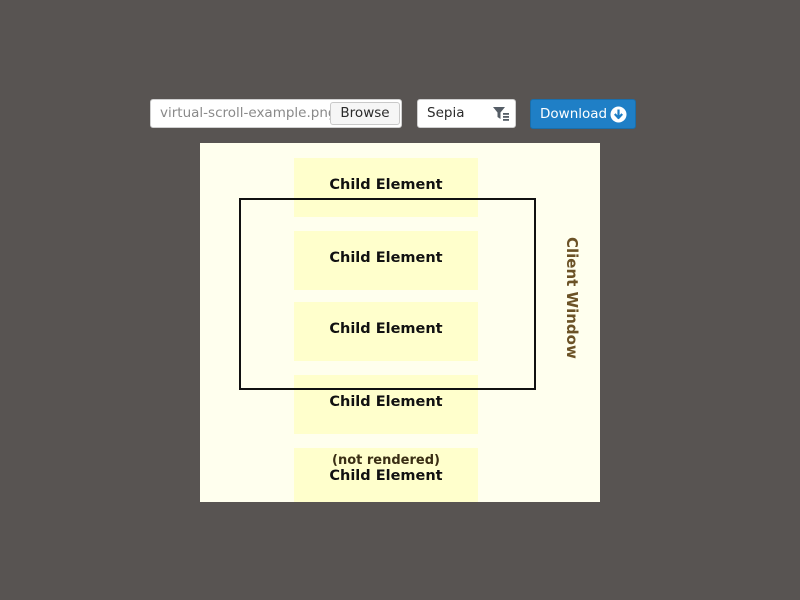  I want to click on child-element-5: (not rendered) Child Element, so click(386, 475).